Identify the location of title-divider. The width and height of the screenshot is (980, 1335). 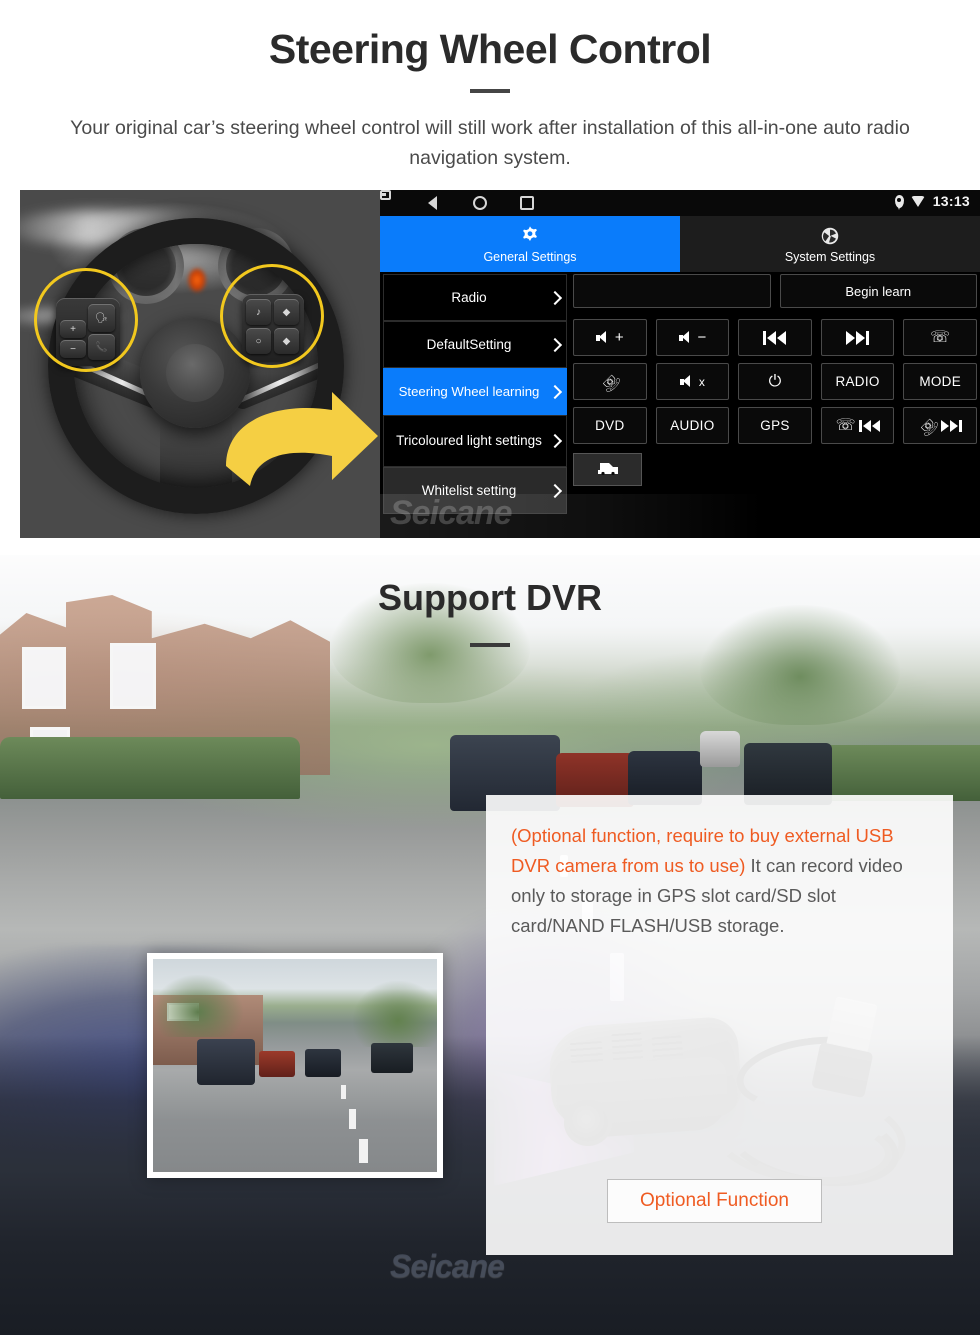
(490, 91).